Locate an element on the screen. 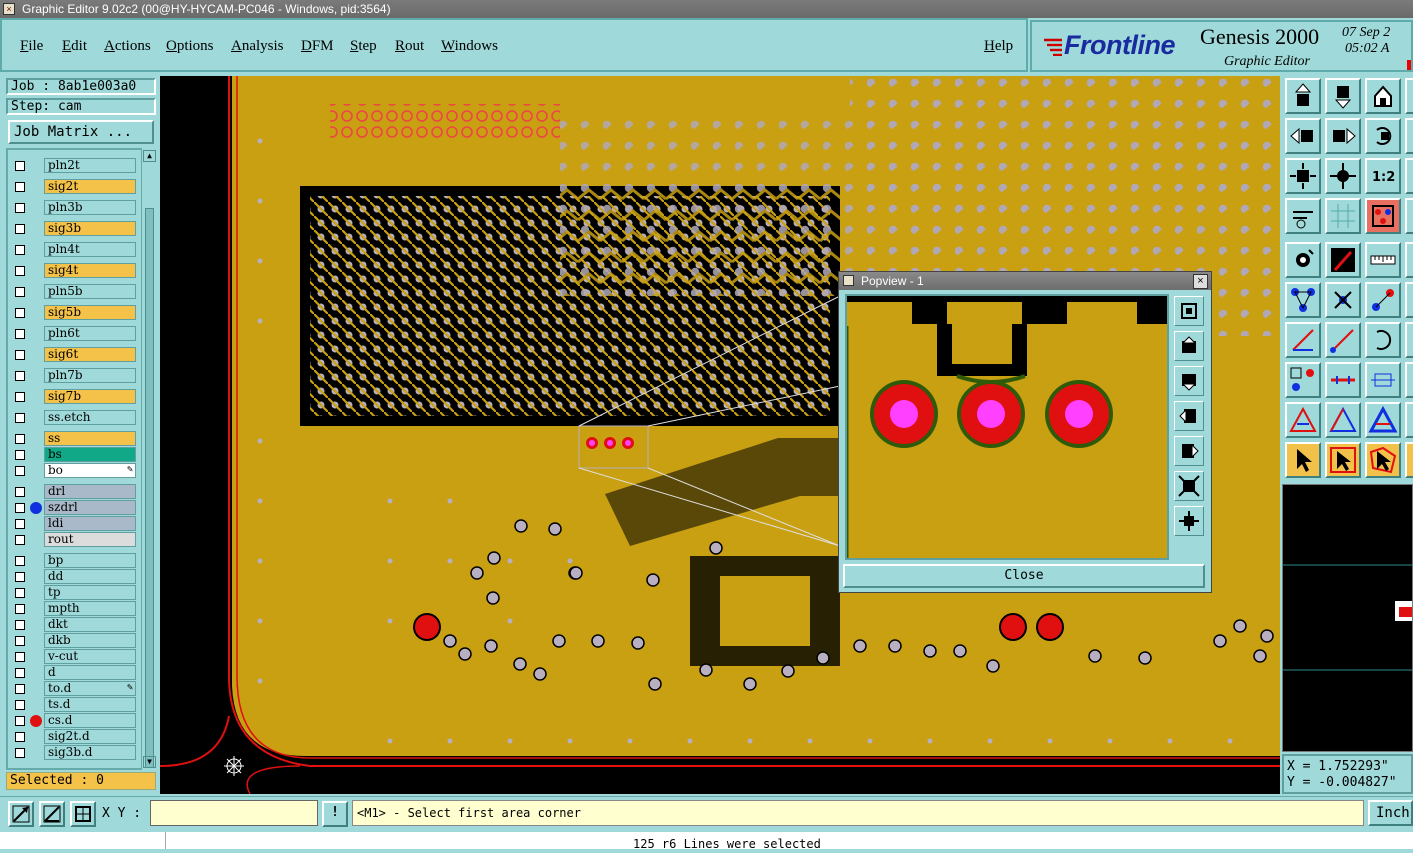  layer-row-sig7b: sig7b is located at coordinates (73, 397).